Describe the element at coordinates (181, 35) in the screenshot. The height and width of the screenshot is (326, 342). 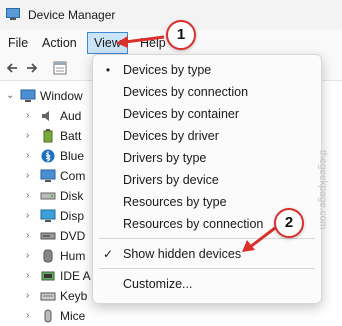
I see `callout-1: 1` at that location.